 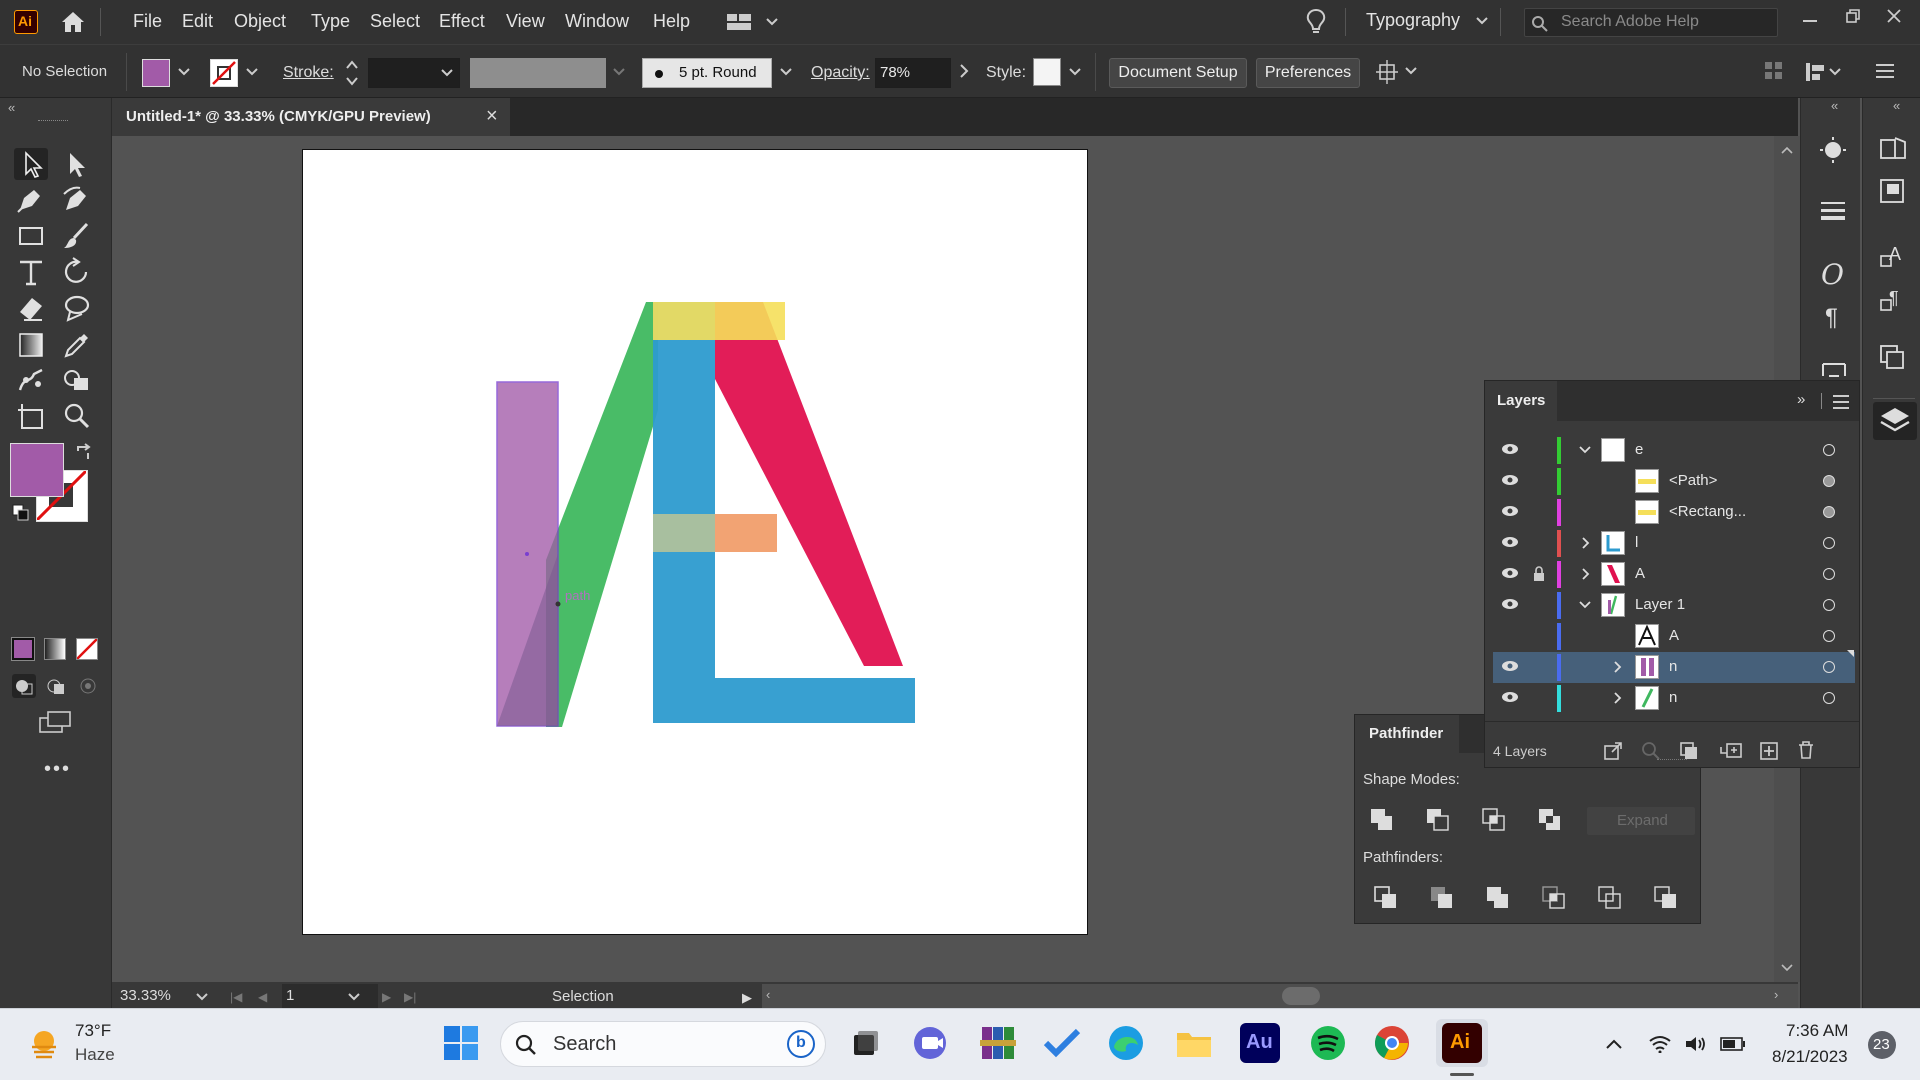 I want to click on draw-behind-icon, so click(x=56, y=686).